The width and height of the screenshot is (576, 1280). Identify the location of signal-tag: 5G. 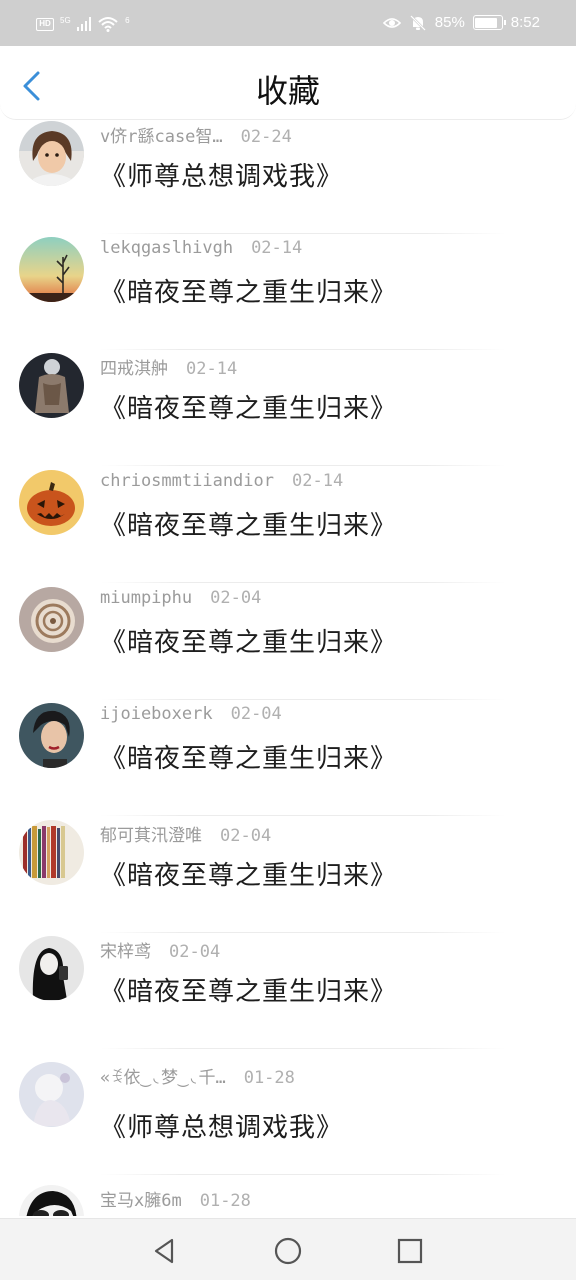
(65, 20).